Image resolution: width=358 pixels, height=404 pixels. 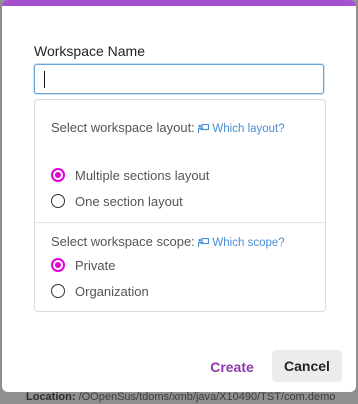 I want to click on layout-section-heading: Select workspace layout: Which layout?, so click(x=171, y=128).